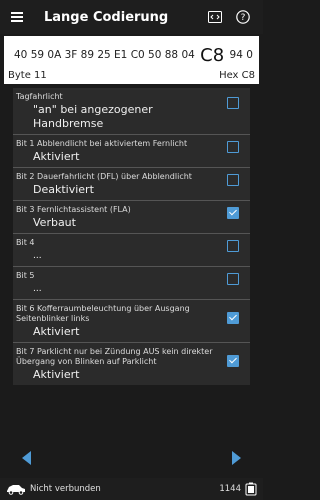  I want to click on code-icon, so click(215, 17).